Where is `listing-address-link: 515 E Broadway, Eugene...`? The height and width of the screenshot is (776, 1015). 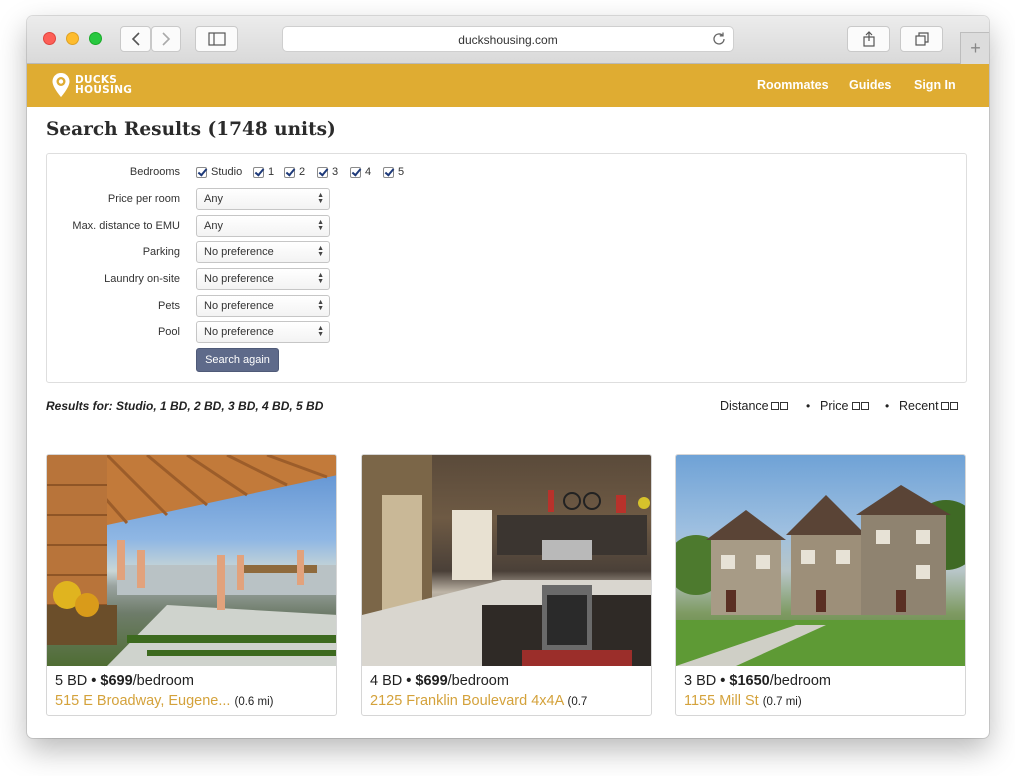 listing-address-link: 515 E Broadway, Eugene... is located at coordinates (142, 701).